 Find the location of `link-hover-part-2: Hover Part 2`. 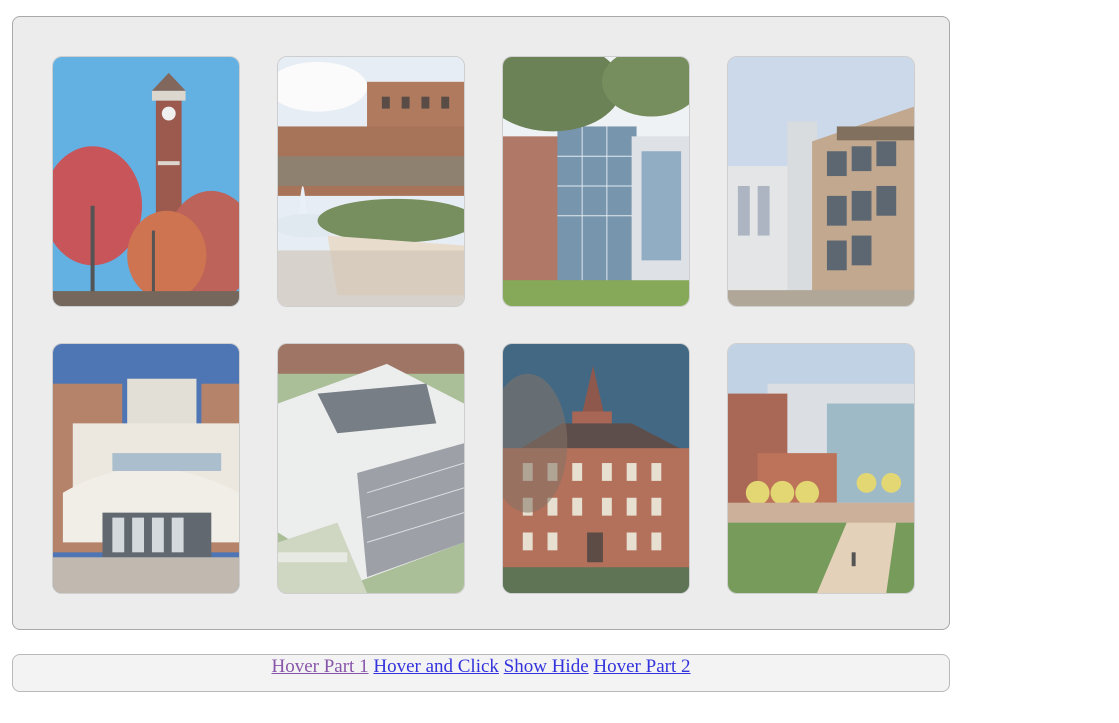

link-hover-part-2: Hover Part 2 is located at coordinates (641, 666).